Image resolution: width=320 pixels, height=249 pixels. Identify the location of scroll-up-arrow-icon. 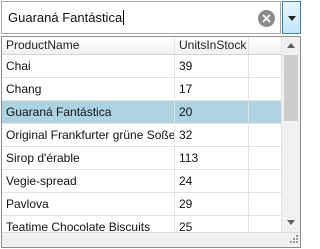
(291, 45).